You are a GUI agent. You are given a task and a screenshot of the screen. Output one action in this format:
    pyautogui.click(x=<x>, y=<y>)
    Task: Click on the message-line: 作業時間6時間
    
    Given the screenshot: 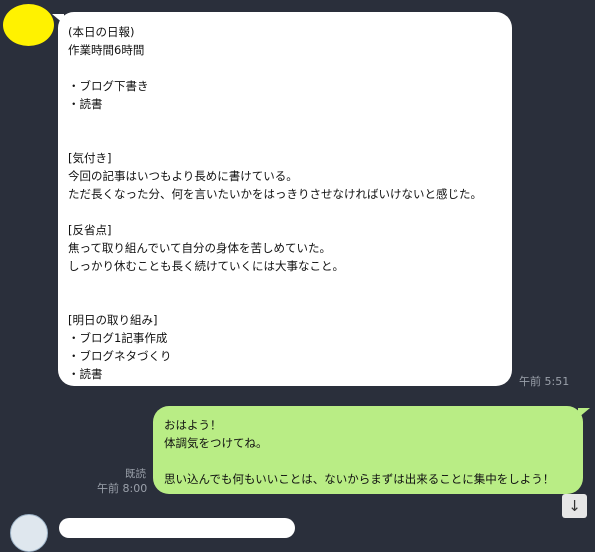 What is the action you would take?
    pyautogui.click(x=106, y=50)
    